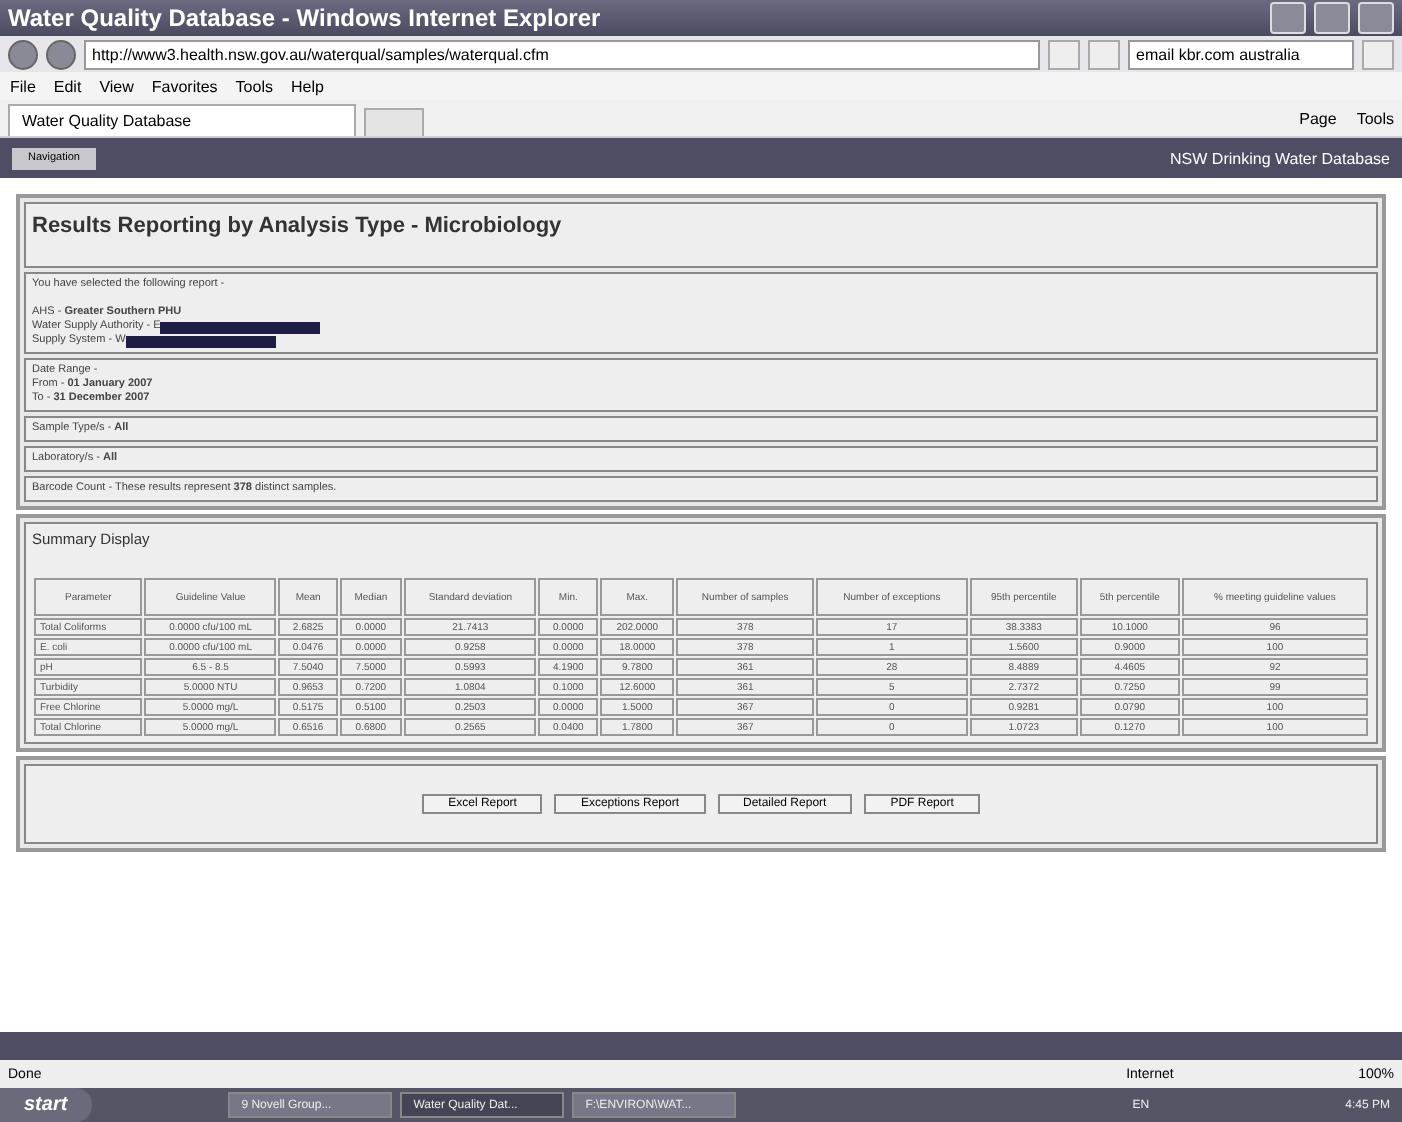  What do you see at coordinates (562, 54) in the screenshot?
I see `address-field: http://www3.health.nsw.gov.au/waterqual/samples/waterqual.cfm` at bounding box center [562, 54].